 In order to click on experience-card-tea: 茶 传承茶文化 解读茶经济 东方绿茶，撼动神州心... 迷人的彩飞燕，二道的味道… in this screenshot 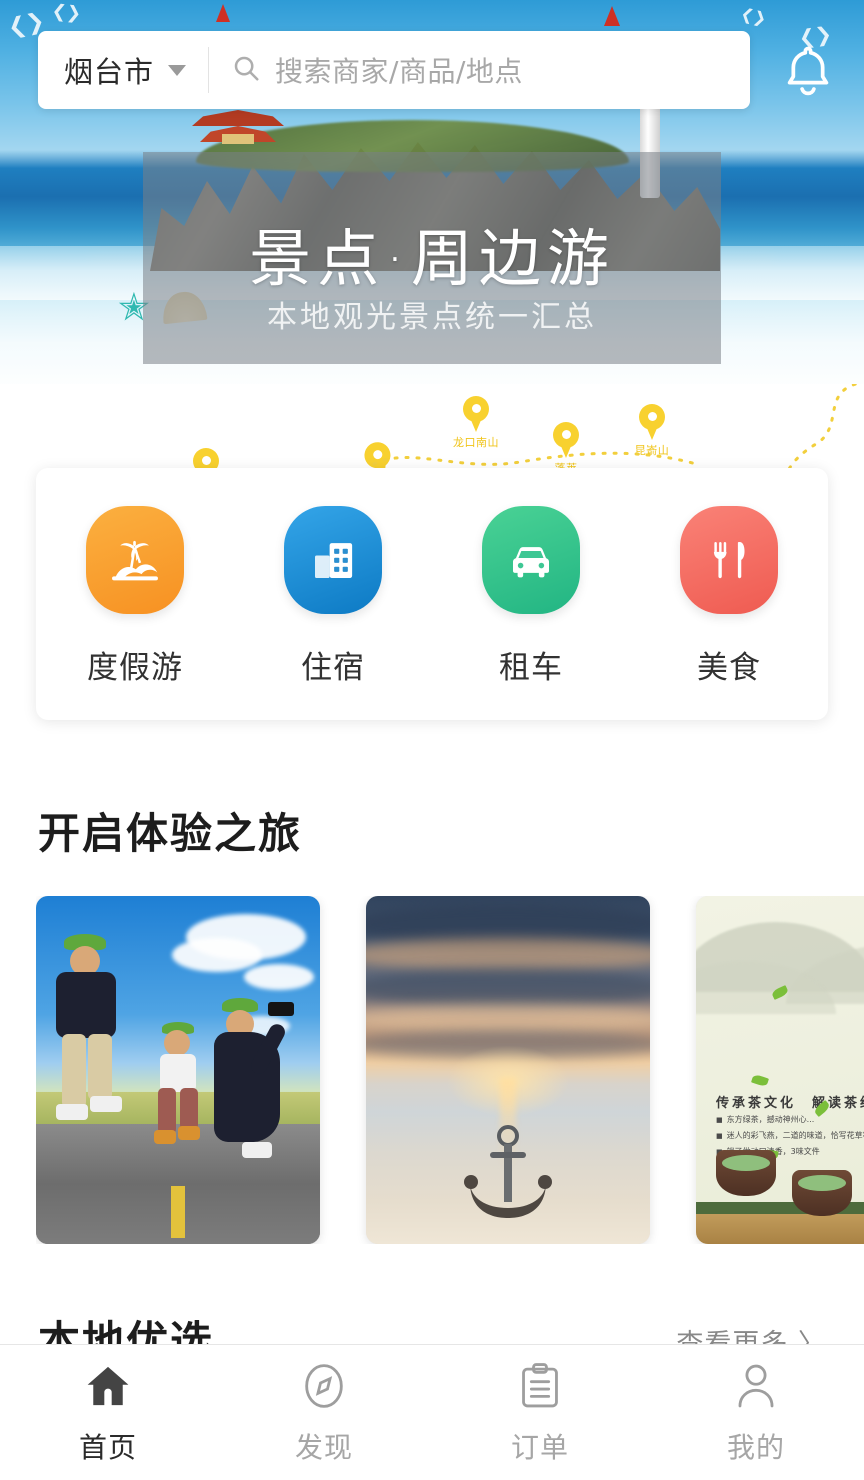, I will do `click(780, 1070)`.